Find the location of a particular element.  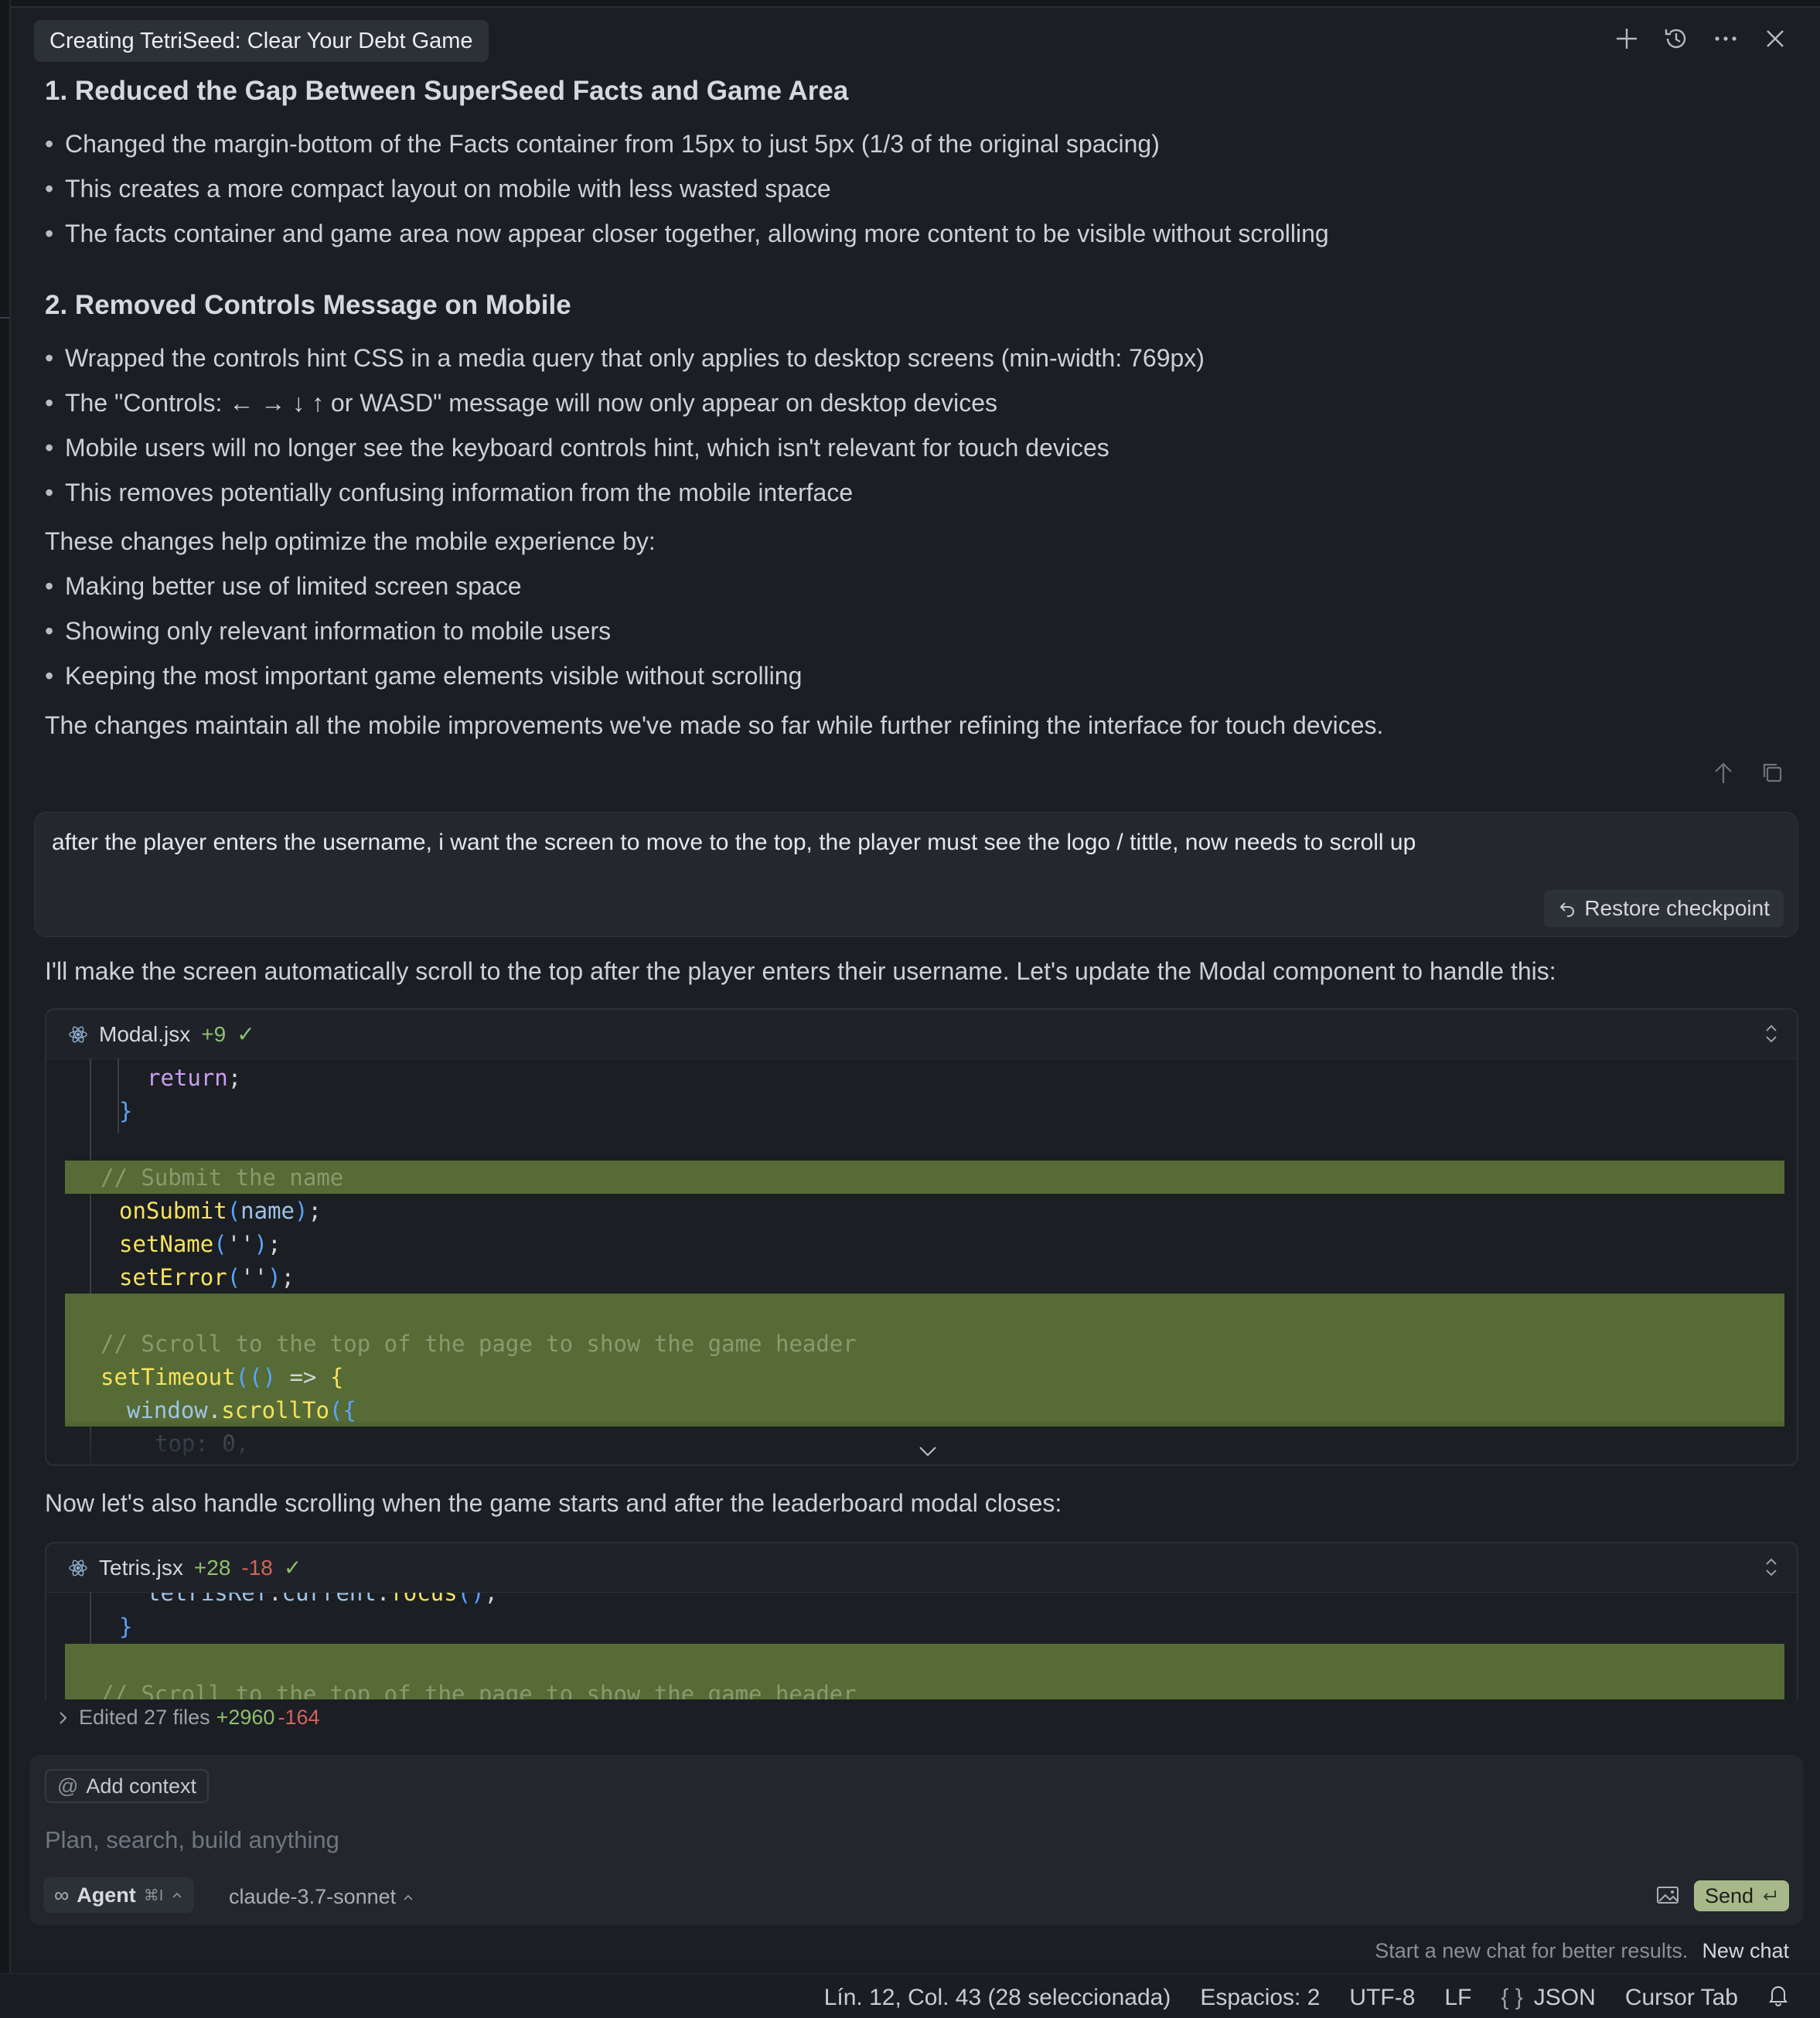

code-line: return; is located at coordinates (194, 1077).